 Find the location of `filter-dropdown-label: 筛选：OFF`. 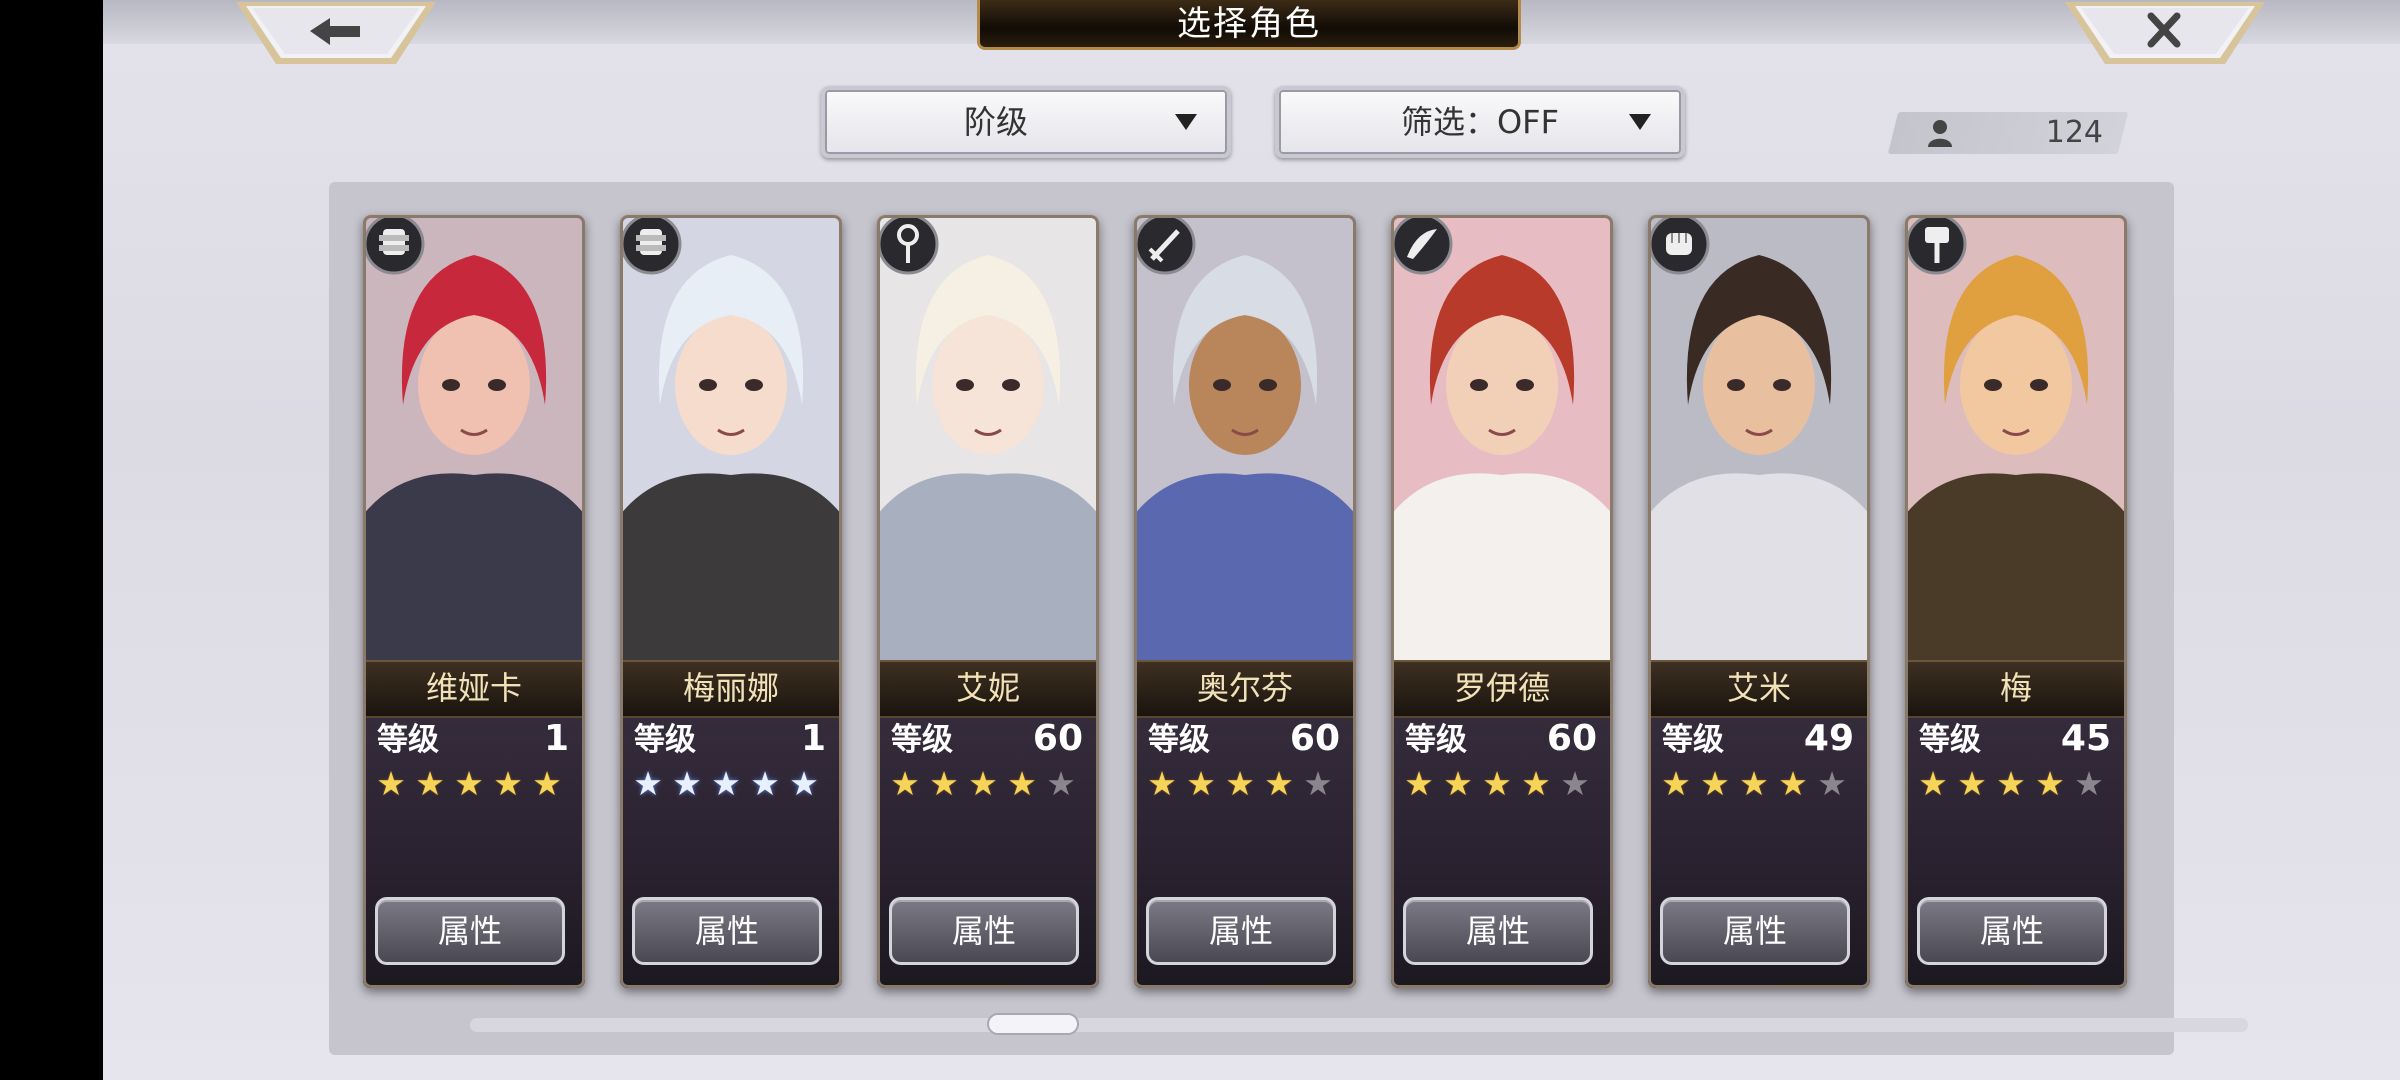

filter-dropdown-label: 筛选：OFF is located at coordinates (1479, 122).